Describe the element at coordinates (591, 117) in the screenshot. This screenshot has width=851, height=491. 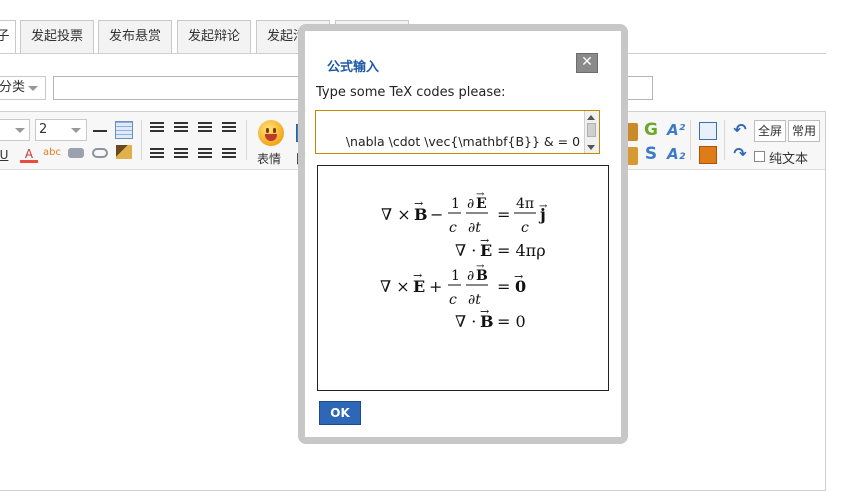
I see `scroll-up-icon` at that location.